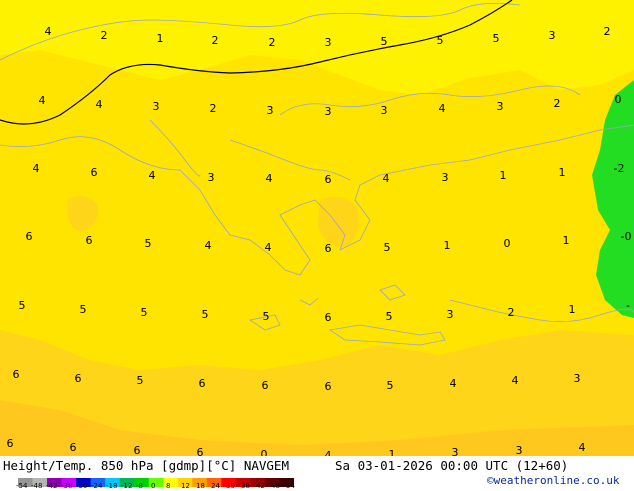 This screenshot has height=491, width=634. I want to click on color-scale-tick-label: -18, so click(112, 486).